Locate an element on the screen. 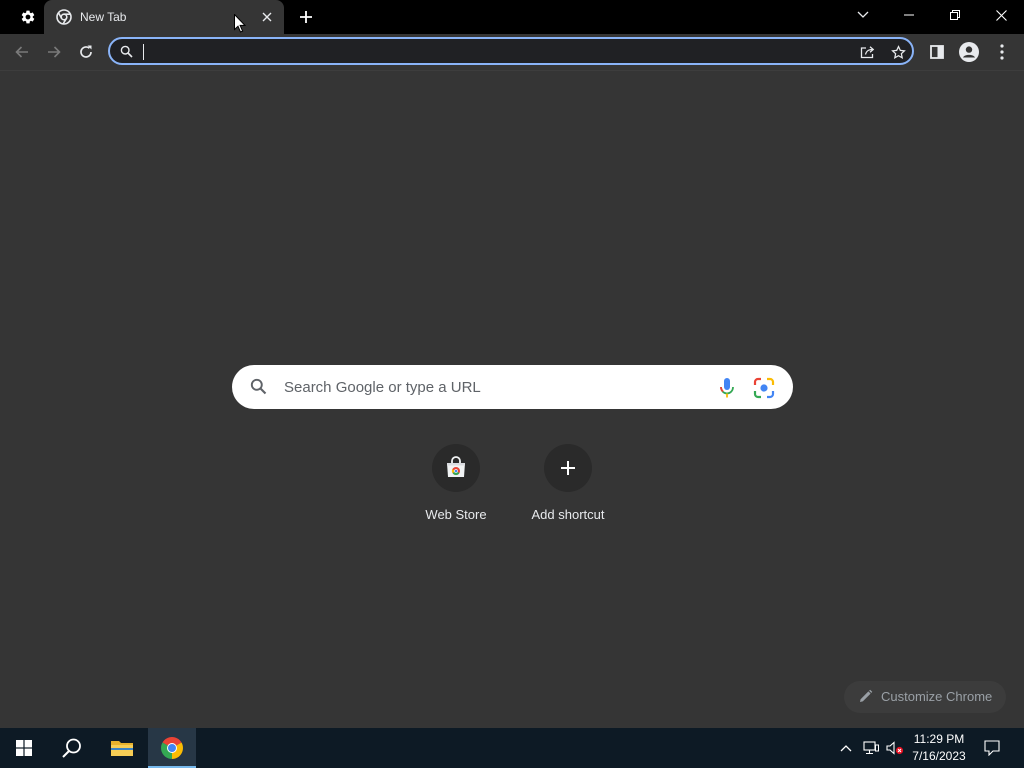 The width and height of the screenshot is (1024, 768). shortcut-label: Add shortcut is located at coordinates (568, 514).